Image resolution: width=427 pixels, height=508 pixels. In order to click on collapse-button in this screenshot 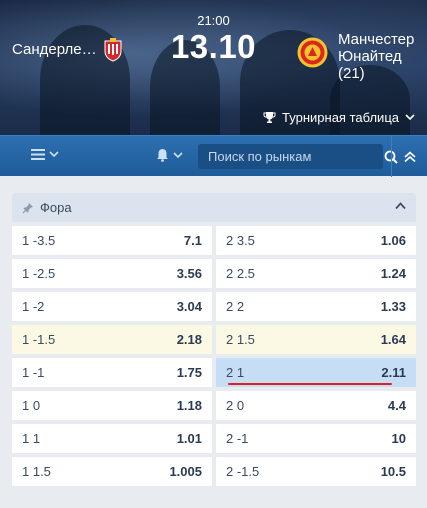, I will do `click(409, 156)`.